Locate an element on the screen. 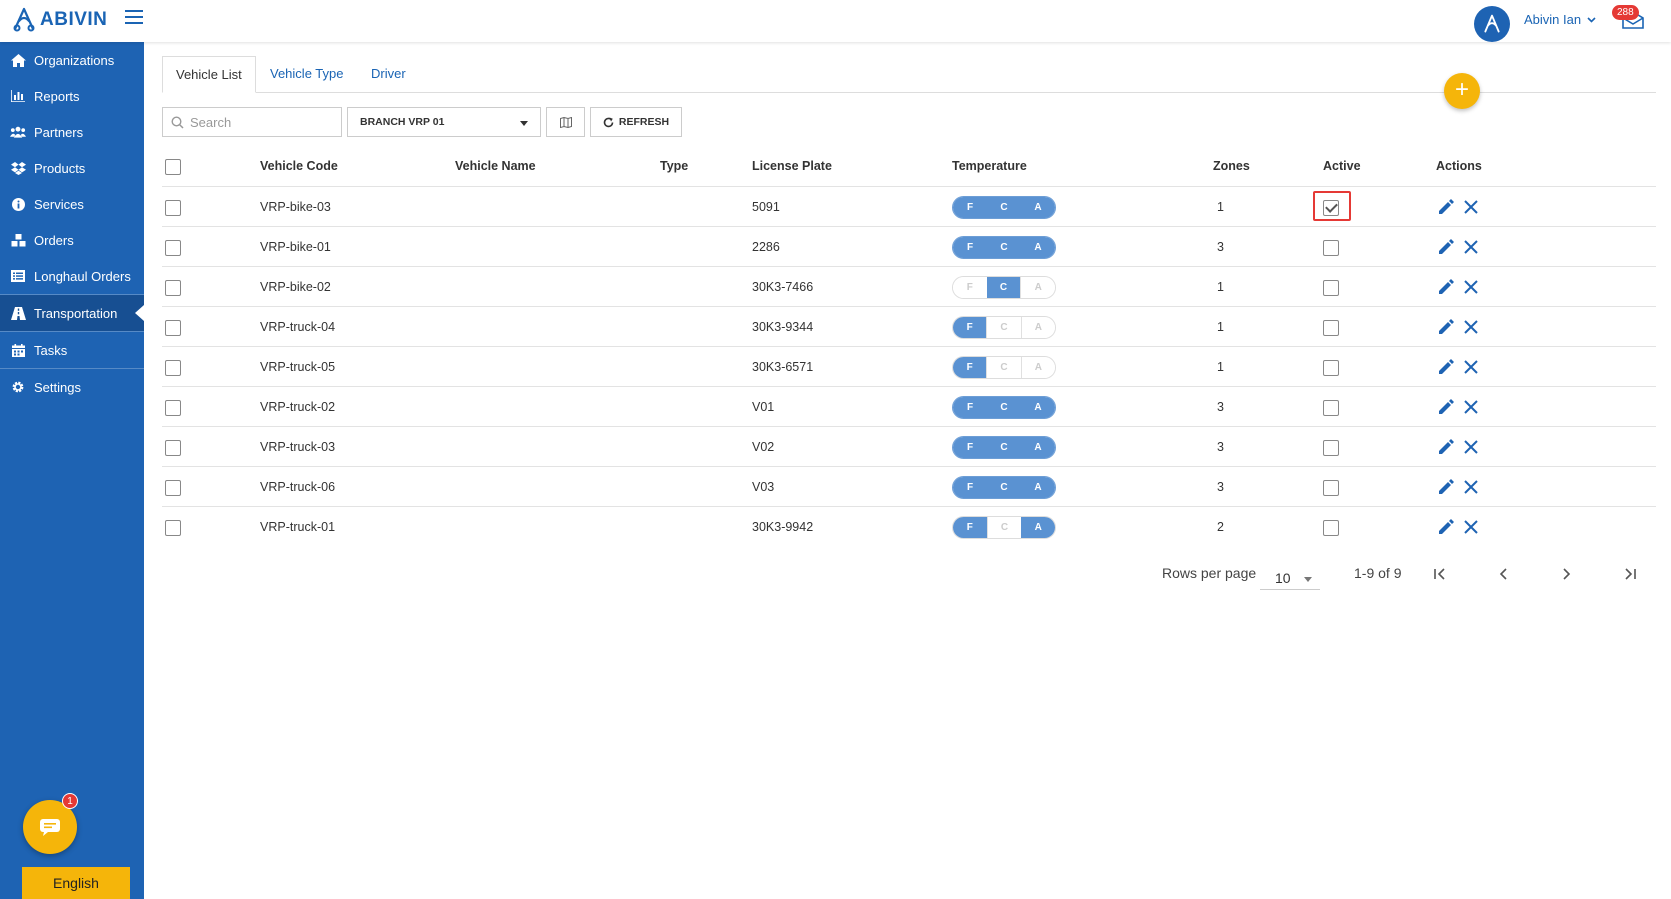 The height and width of the screenshot is (899, 1671). refresh-button: REFRESH is located at coordinates (636, 122).